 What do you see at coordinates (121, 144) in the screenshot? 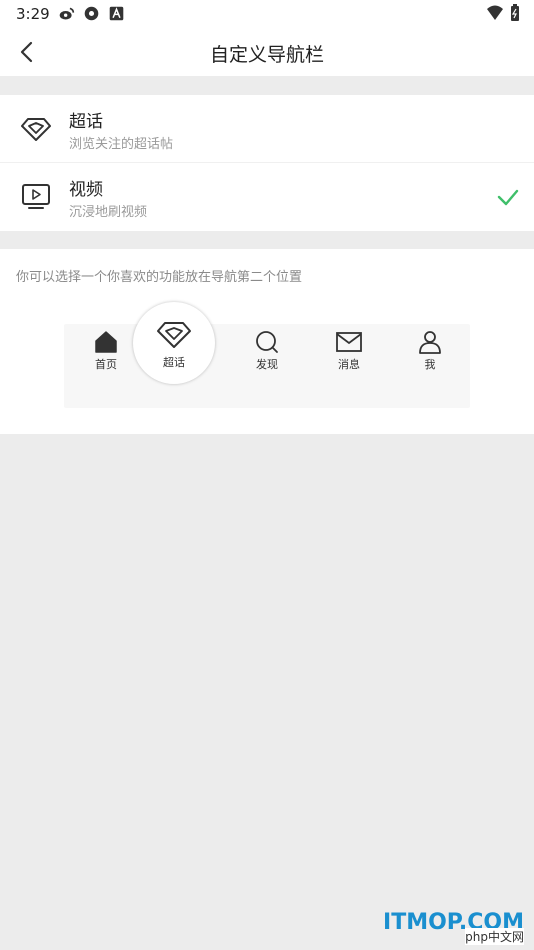
I see `option-subtitle: 浏览关注的超话帖` at bounding box center [121, 144].